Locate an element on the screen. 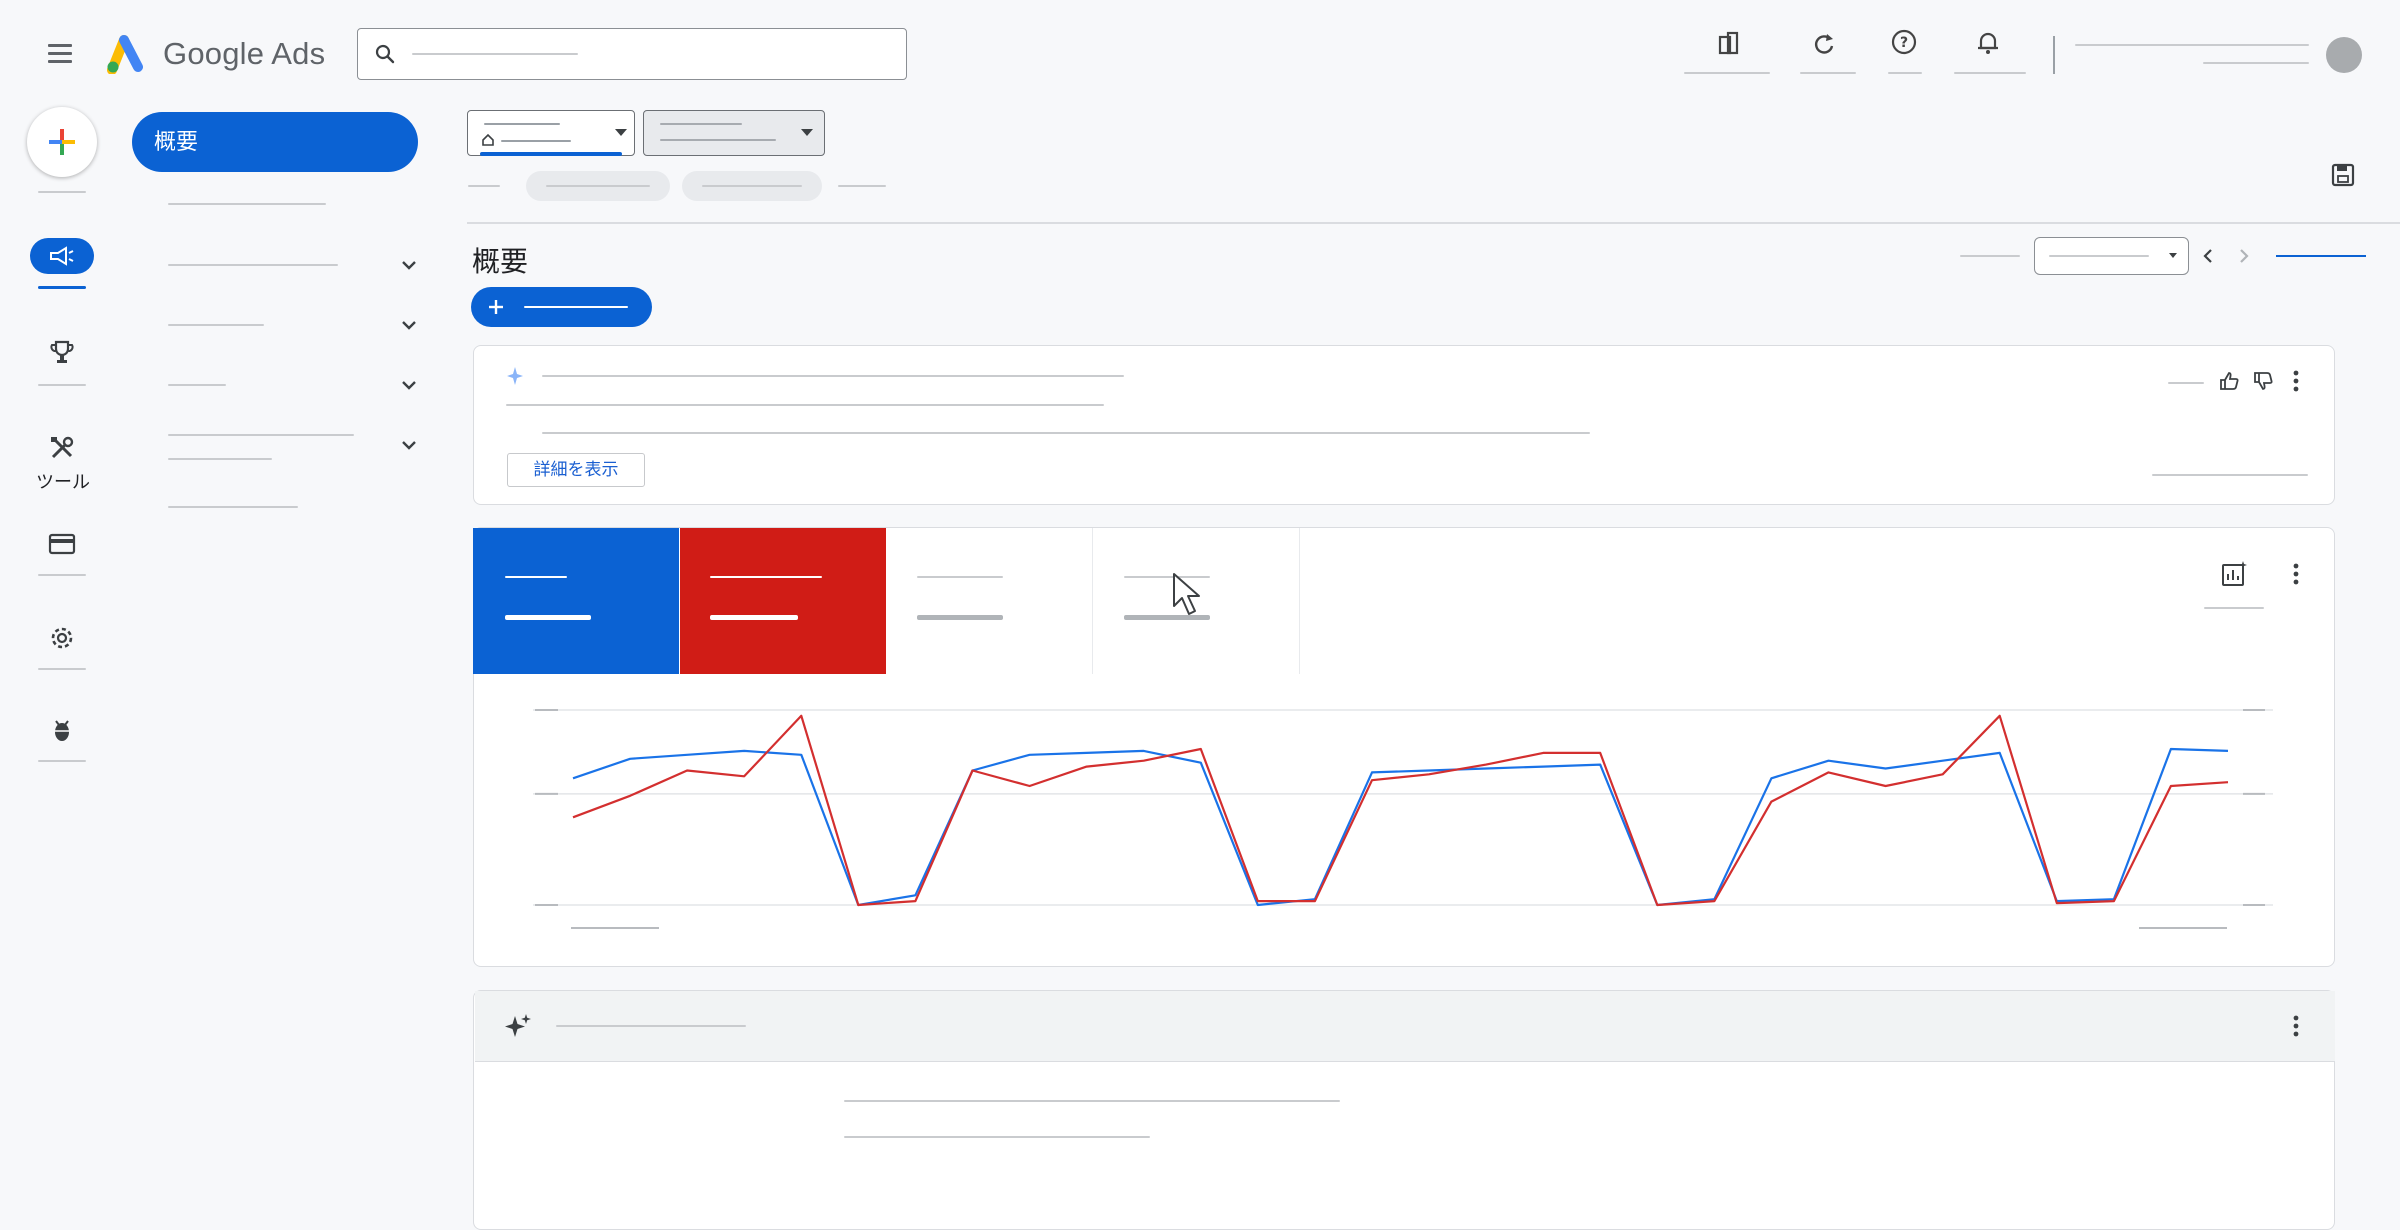  campaigns-active-underline is located at coordinates (62, 287).